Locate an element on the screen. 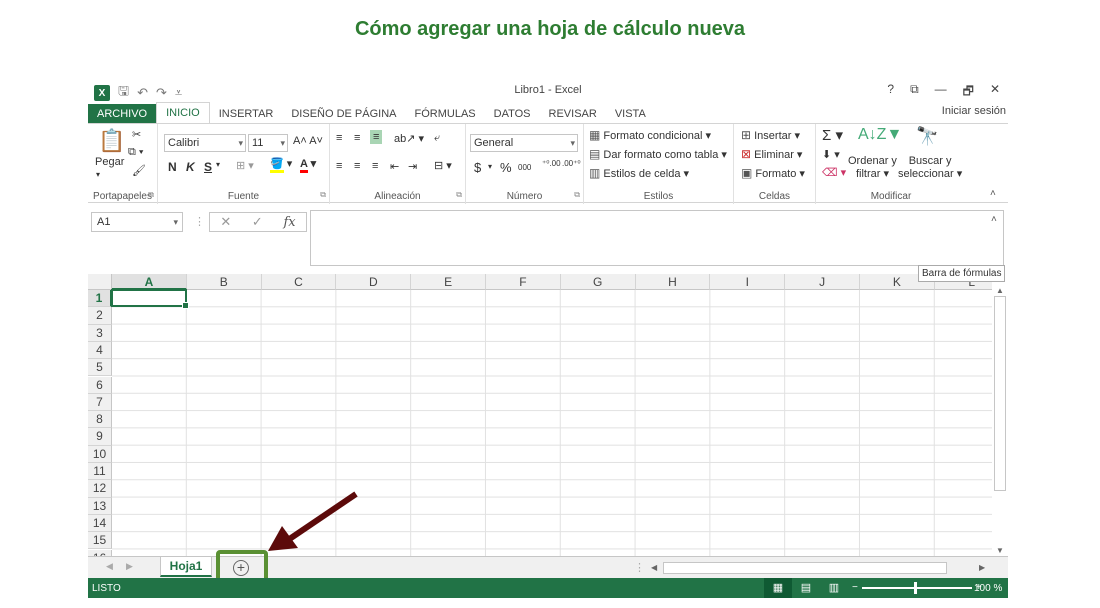  horizontal-scroll-thumb is located at coordinates (805, 568).